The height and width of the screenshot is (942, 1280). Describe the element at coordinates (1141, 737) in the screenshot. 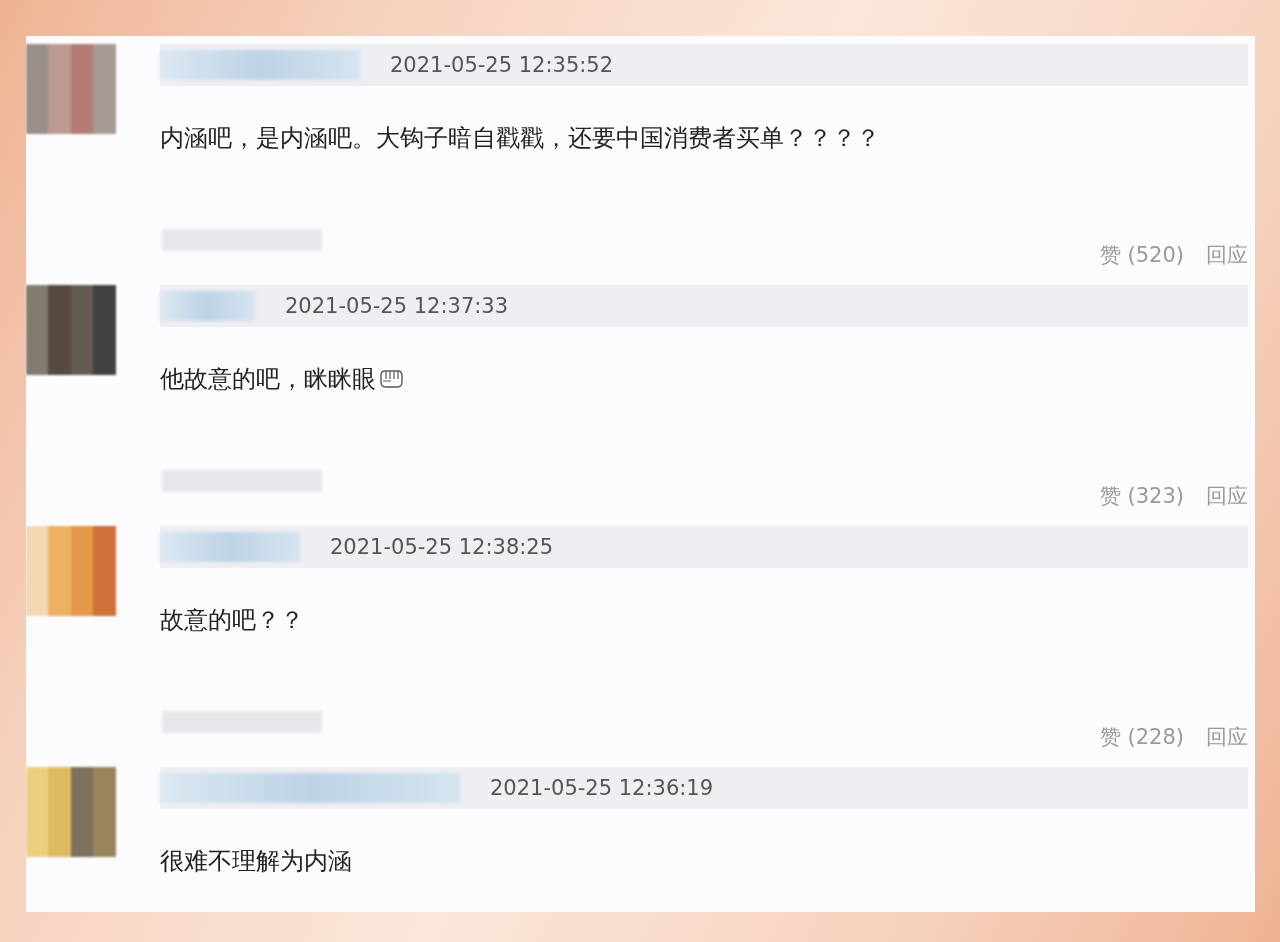

I see `like-link: 赞 (228)` at that location.